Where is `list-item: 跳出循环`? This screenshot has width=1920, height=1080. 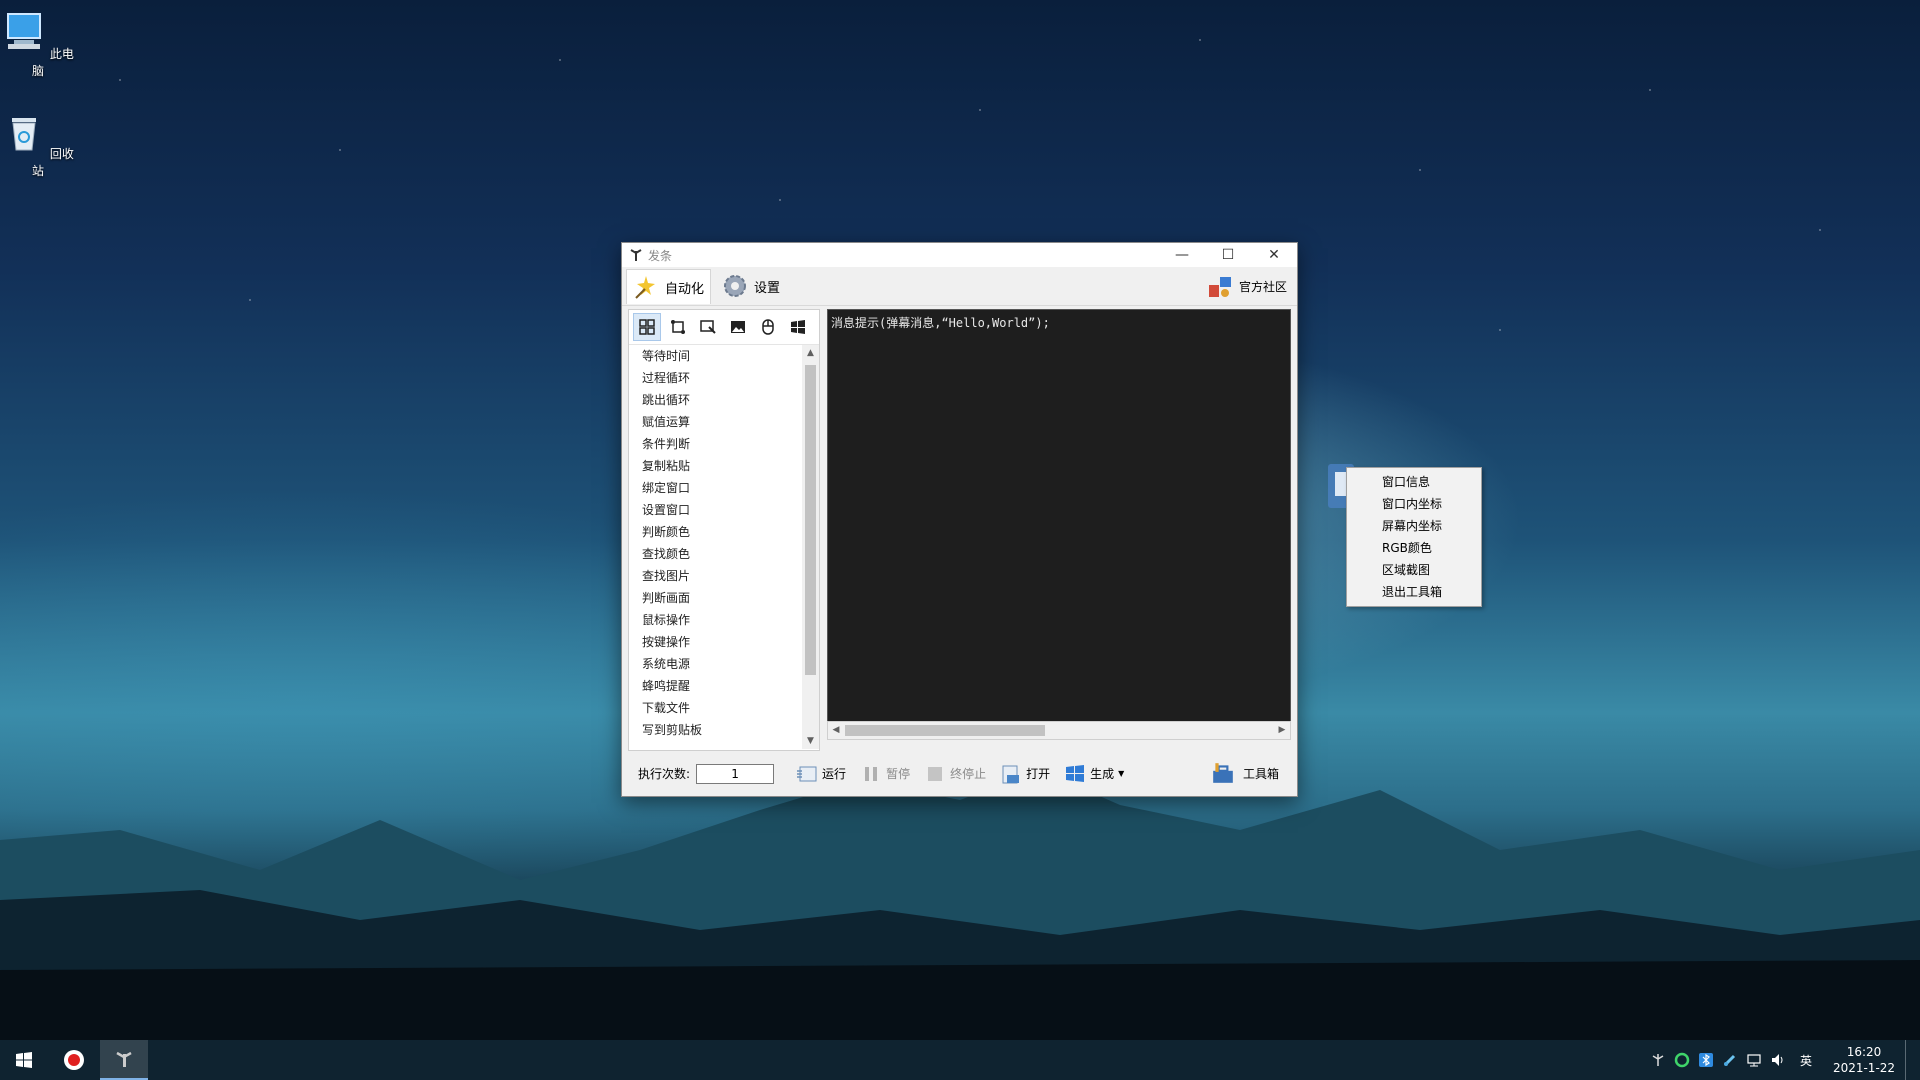 list-item: 跳出循环 is located at coordinates (715, 400).